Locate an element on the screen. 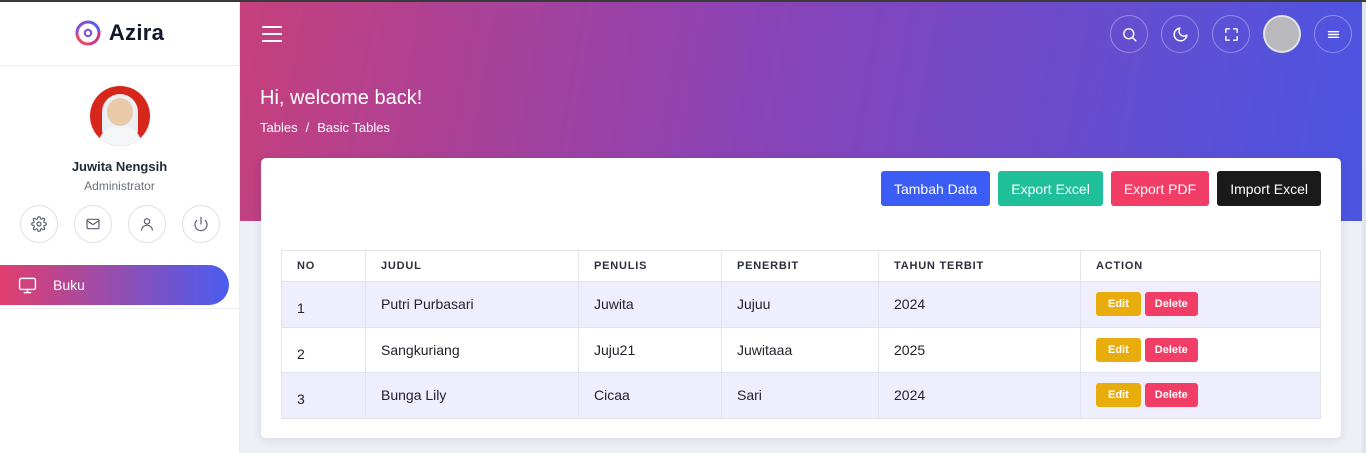  cell-penerbit: Sari is located at coordinates (800, 395).